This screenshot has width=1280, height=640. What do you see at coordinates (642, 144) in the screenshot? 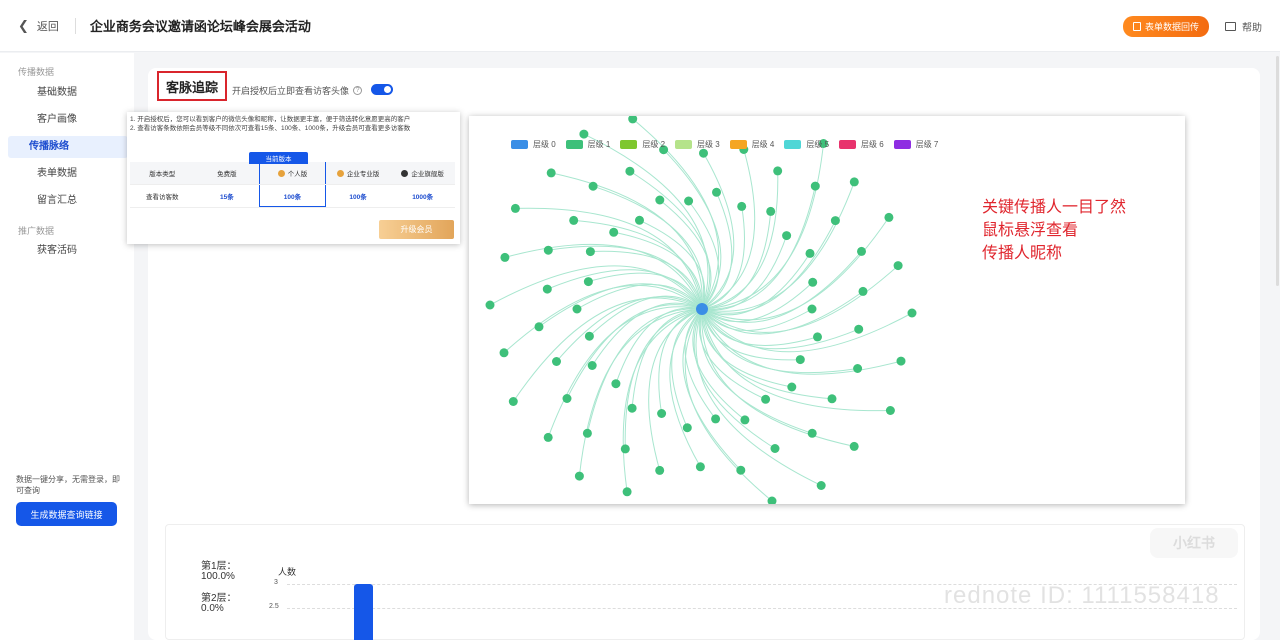
I see `legend-item: 层级 2` at bounding box center [642, 144].